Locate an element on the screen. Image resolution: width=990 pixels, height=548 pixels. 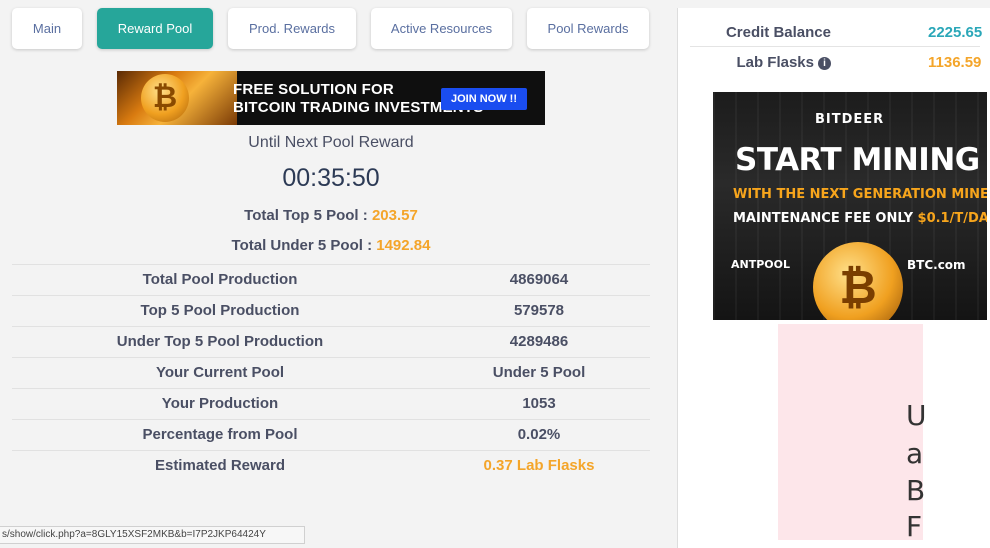
ad-subheadline: WITH THE NEXT GENERATION MINER! is located at coordinates (860, 194).